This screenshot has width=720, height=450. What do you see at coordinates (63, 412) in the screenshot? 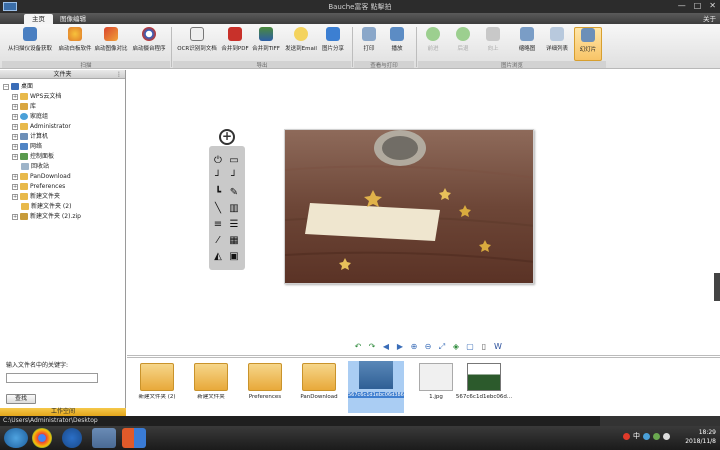
I see `workspace-bar: 工作空间` at bounding box center [63, 412].